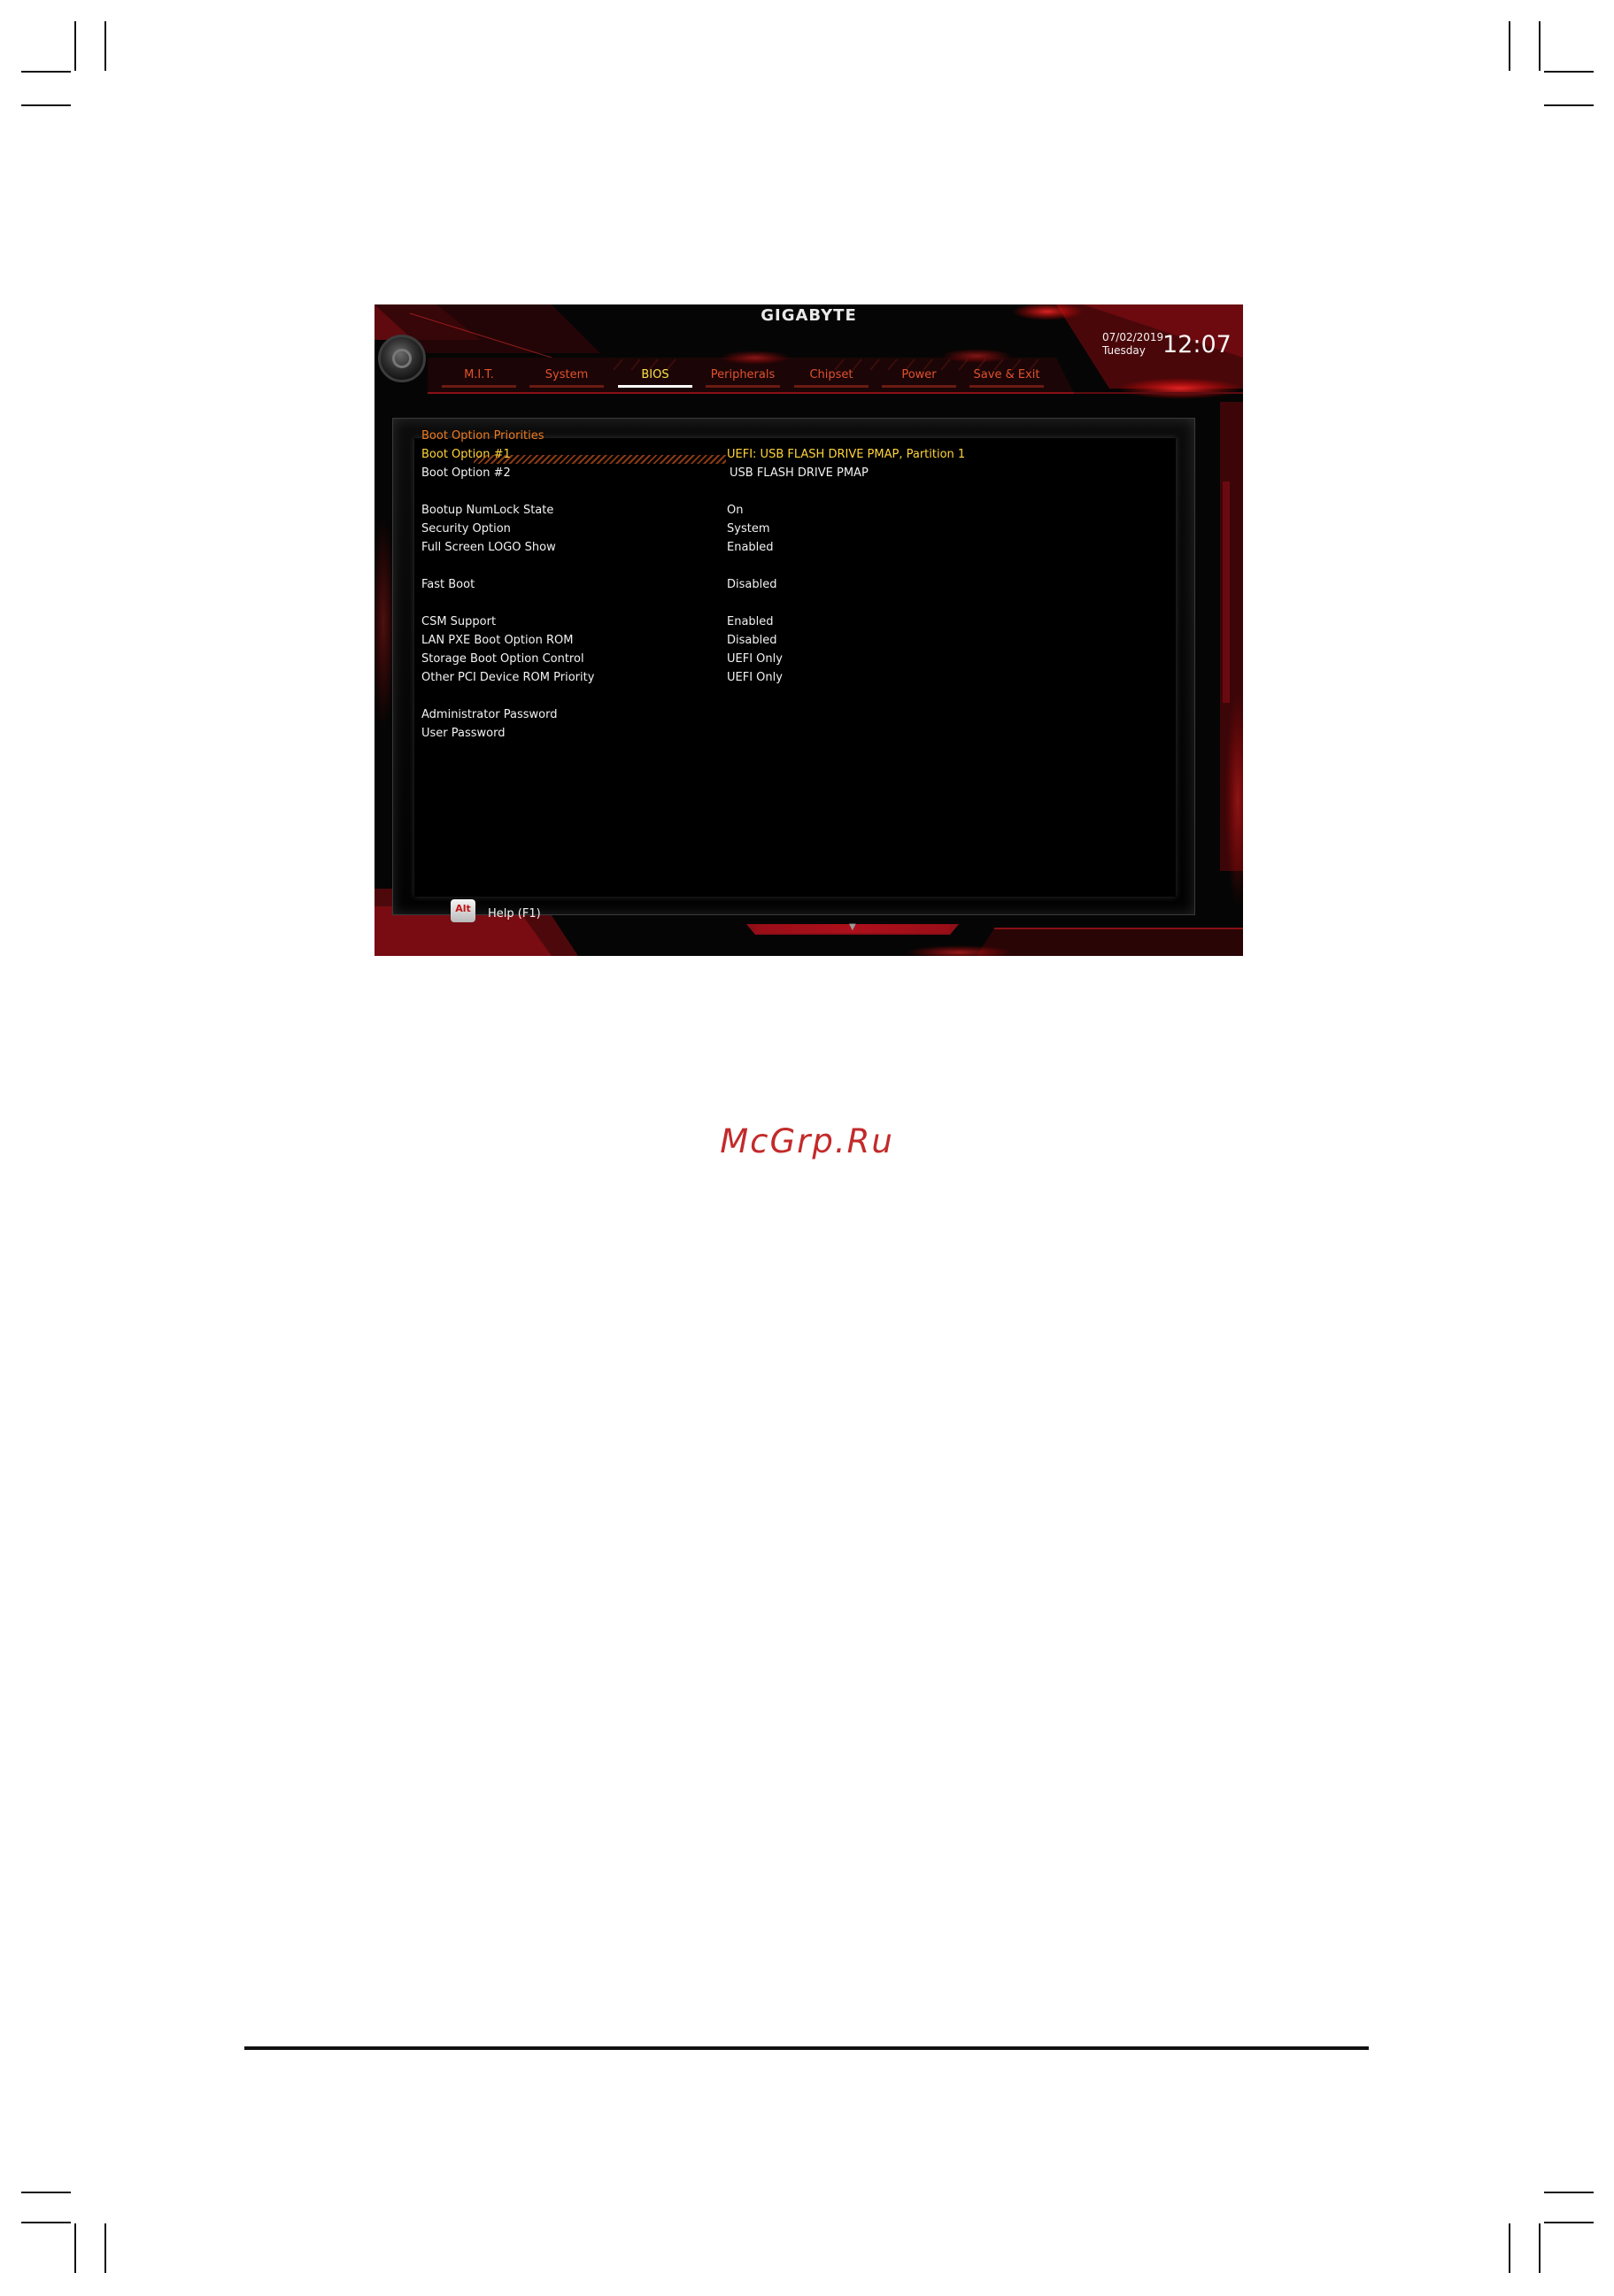 Image resolution: width=1614 pixels, height=2296 pixels. I want to click on page-footer-rule, so click(806, 2048).